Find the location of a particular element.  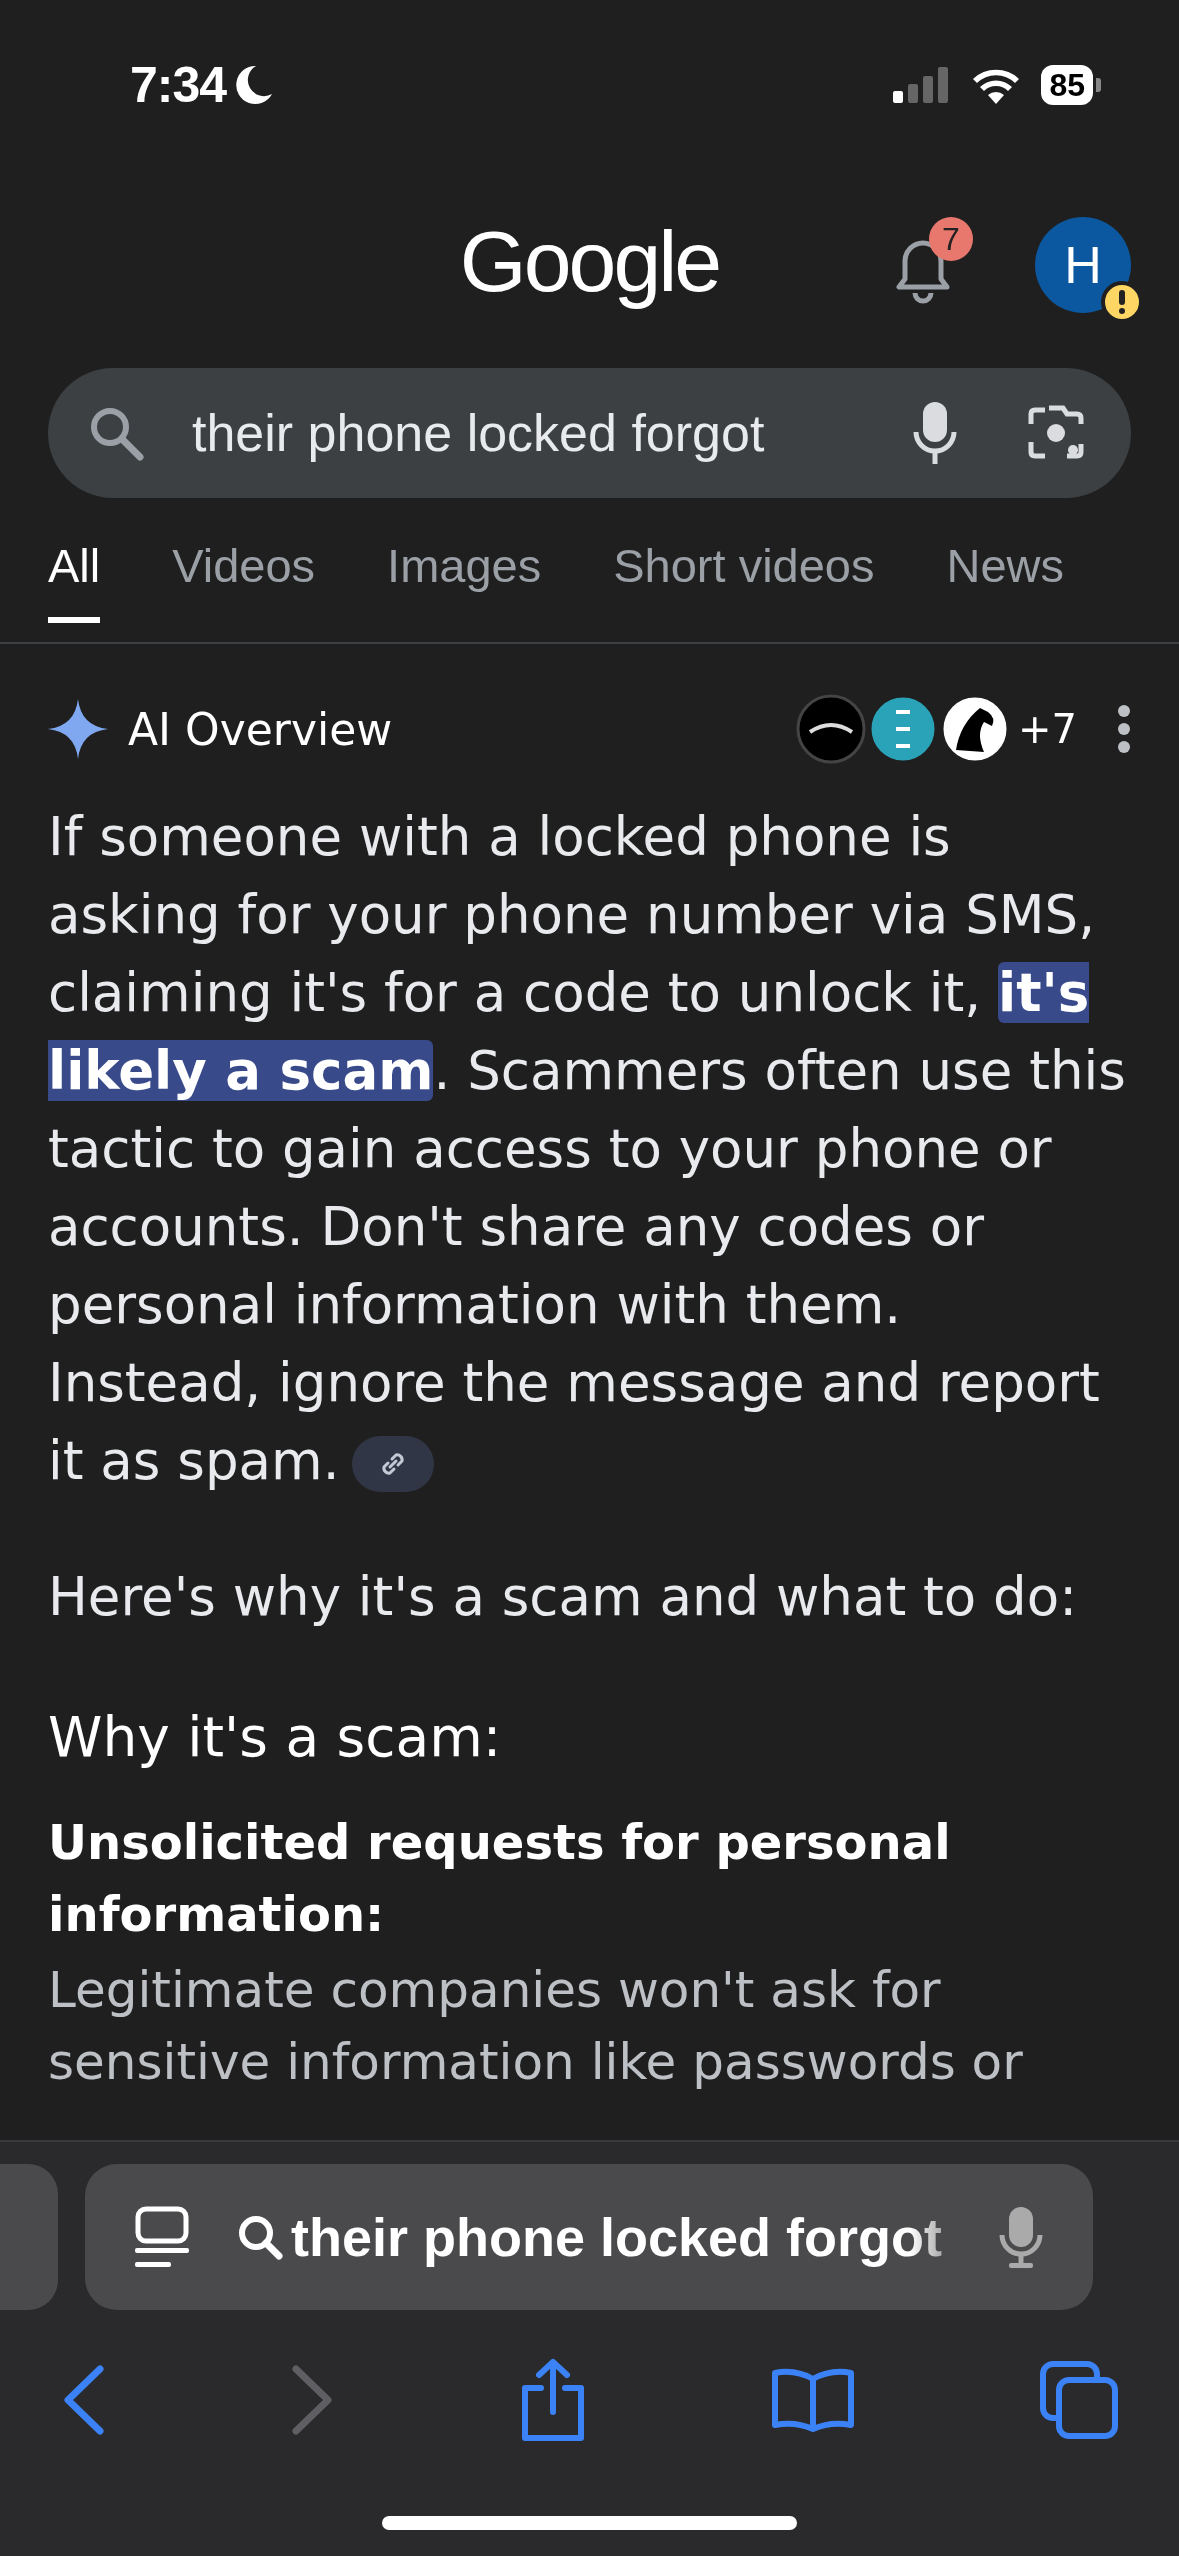

search-tab: All is located at coordinates (74, 580).